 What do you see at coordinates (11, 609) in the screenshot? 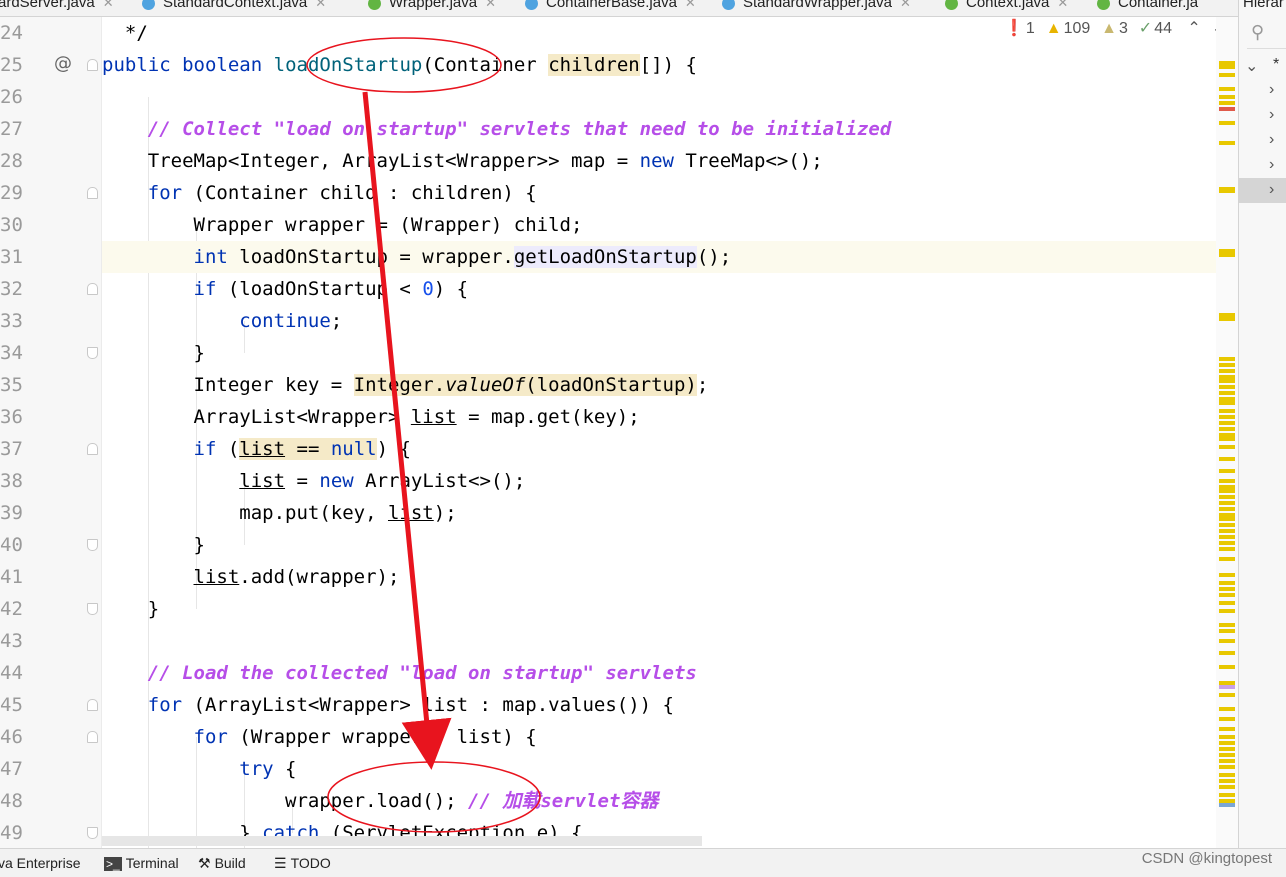
I see `line-number: 42` at bounding box center [11, 609].